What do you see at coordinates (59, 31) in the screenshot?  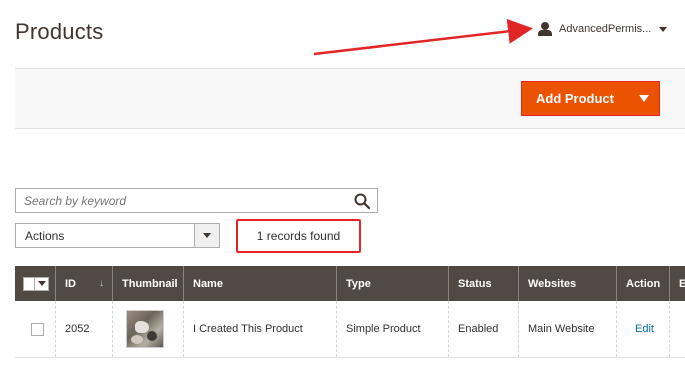 I see `page-title: Products` at bounding box center [59, 31].